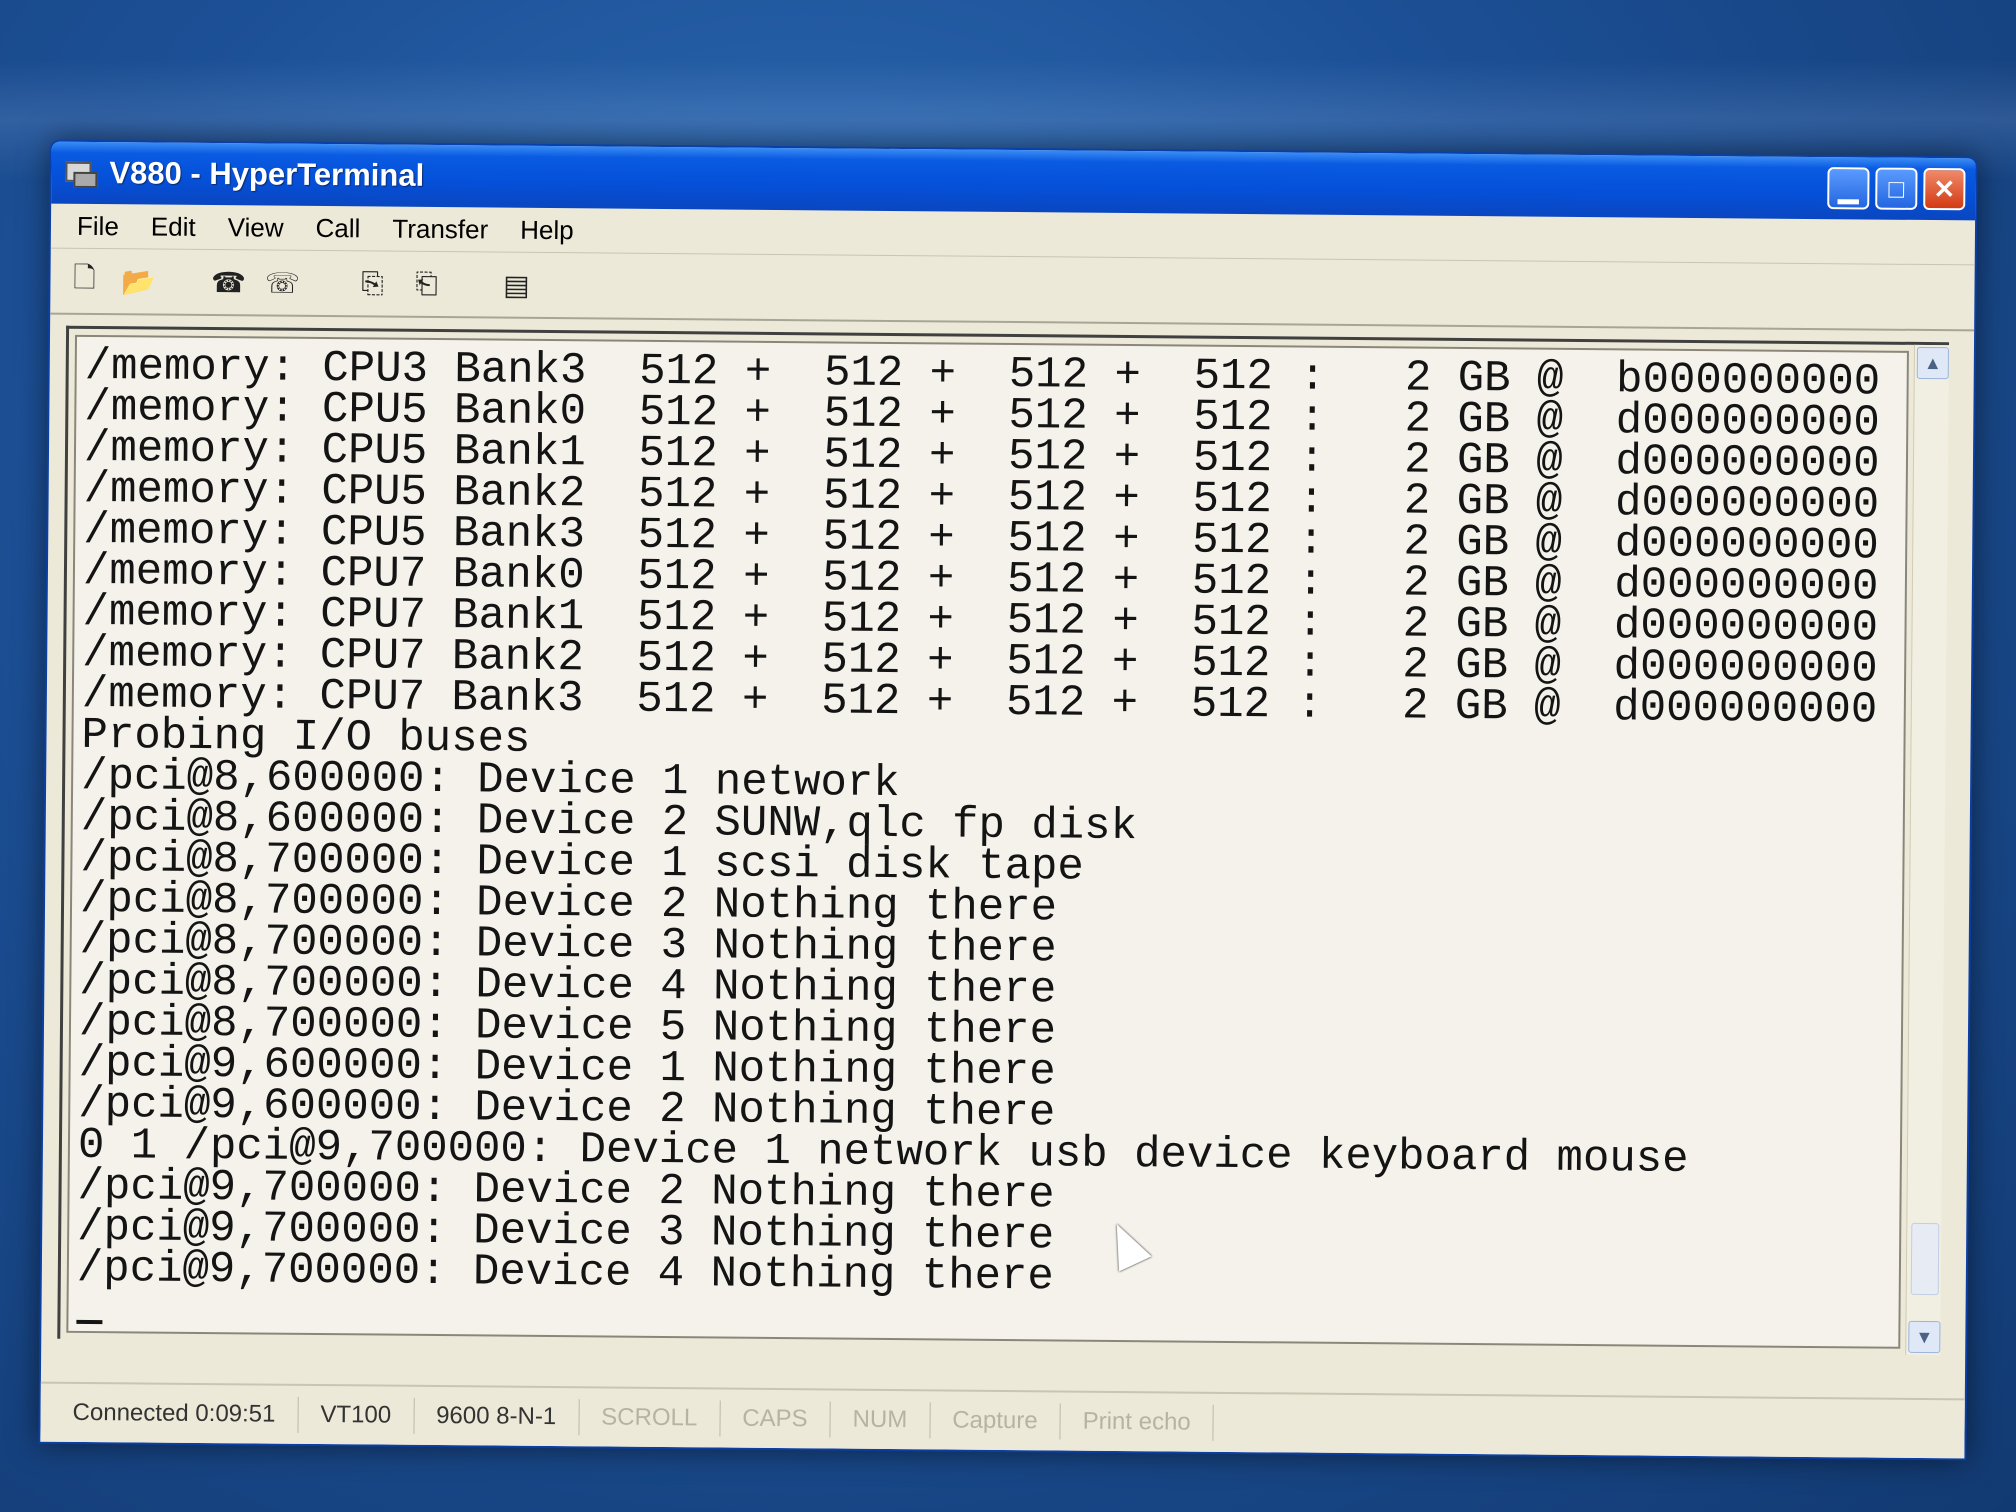 This screenshot has width=2016, height=1512. I want to click on window-controls: ▁ □ ✕, so click(1896, 189).